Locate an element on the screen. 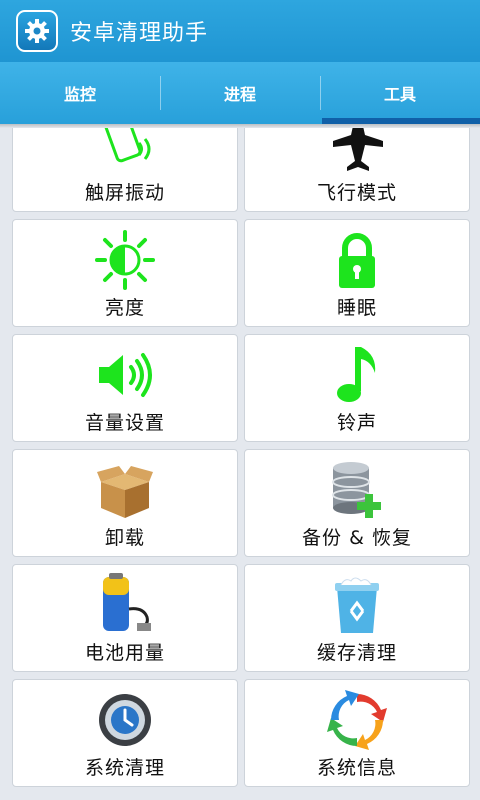 Image resolution: width=480 pixels, height=800 pixels. tool-volume: 音量设置 is located at coordinates (125, 388).